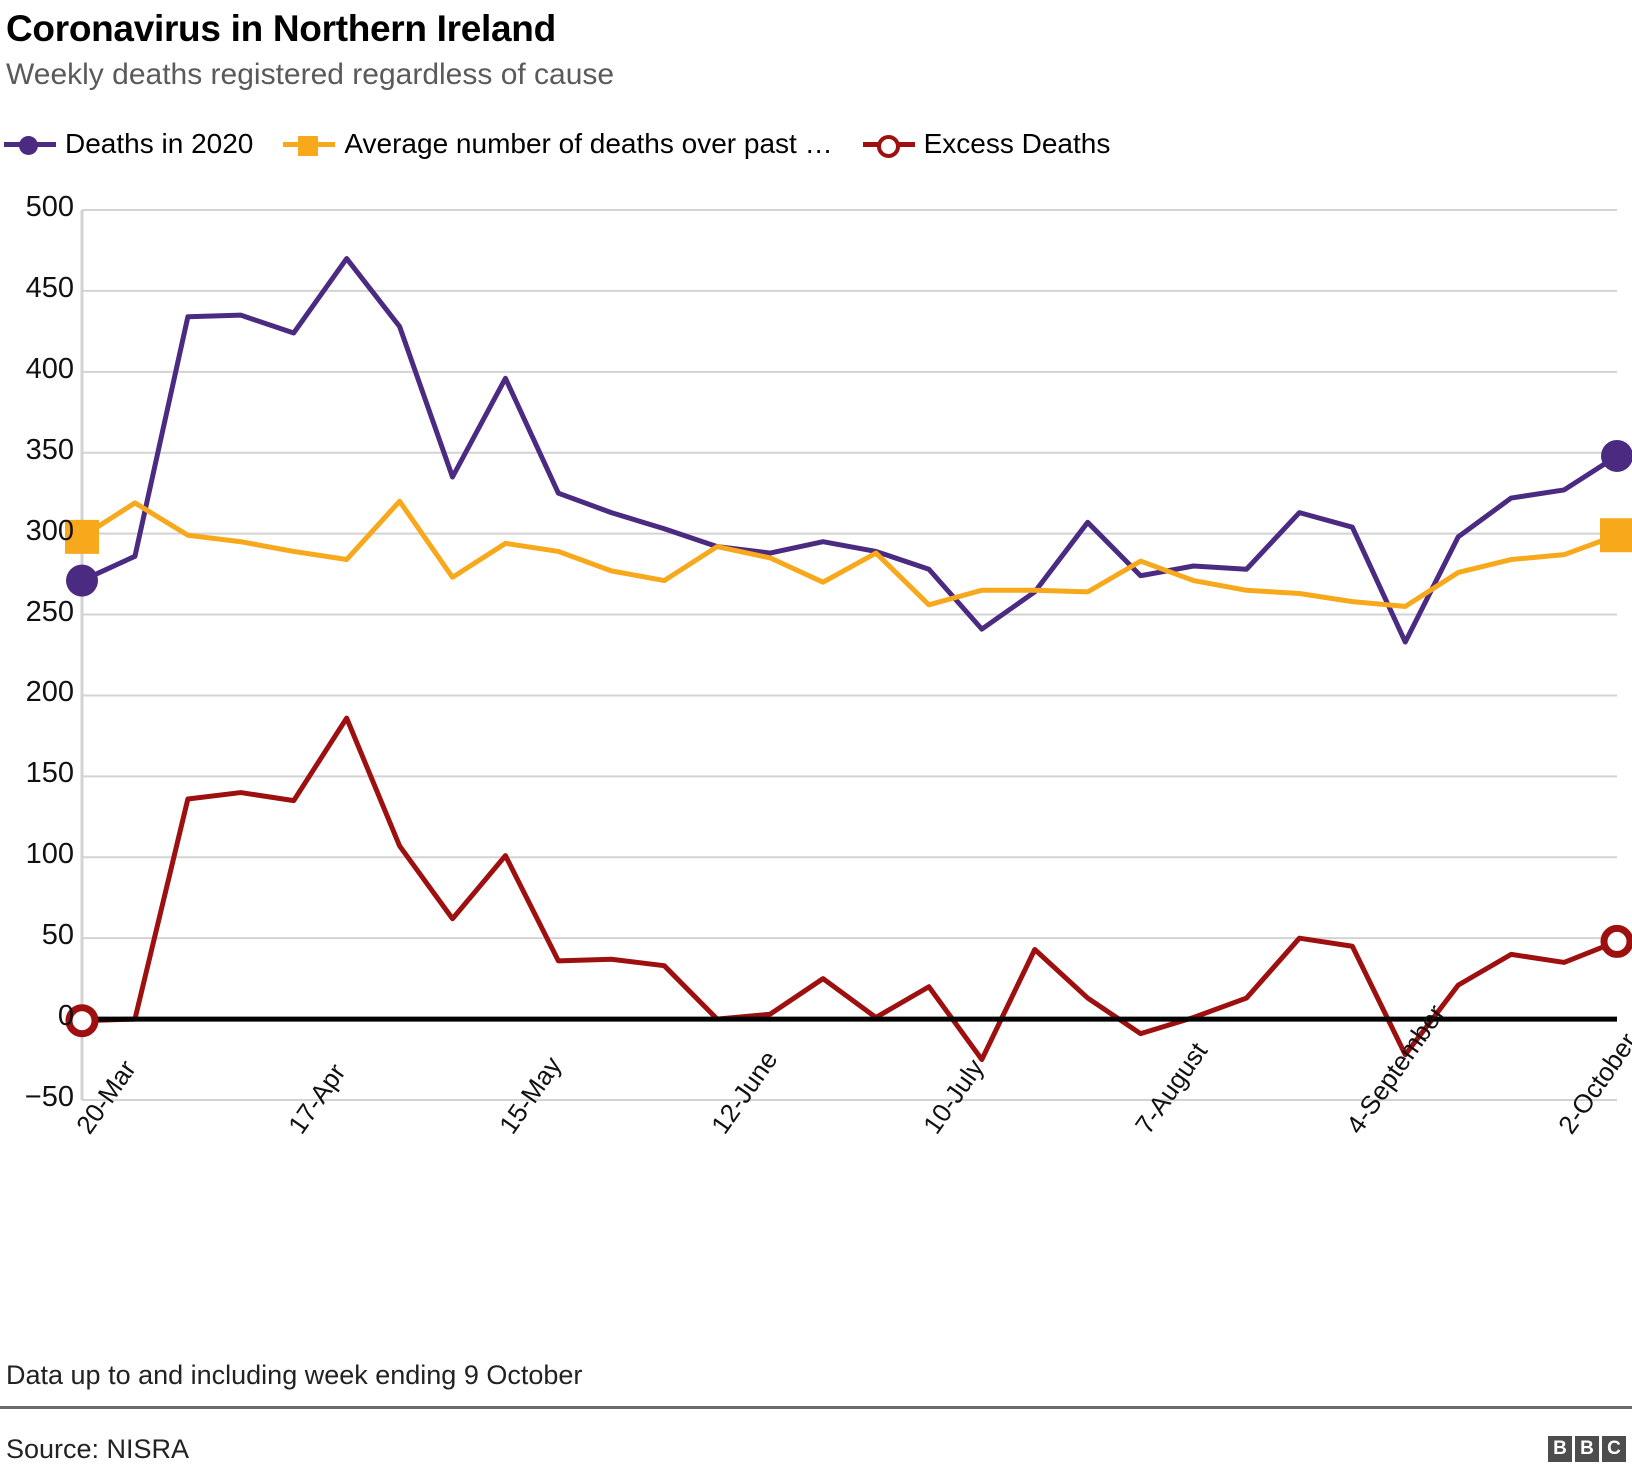 The image size is (1632, 1484). What do you see at coordinates (159, 143) in the screenshot?
I see `legend-item-label: Deaths in 2020` at bounding box center [159, 143].